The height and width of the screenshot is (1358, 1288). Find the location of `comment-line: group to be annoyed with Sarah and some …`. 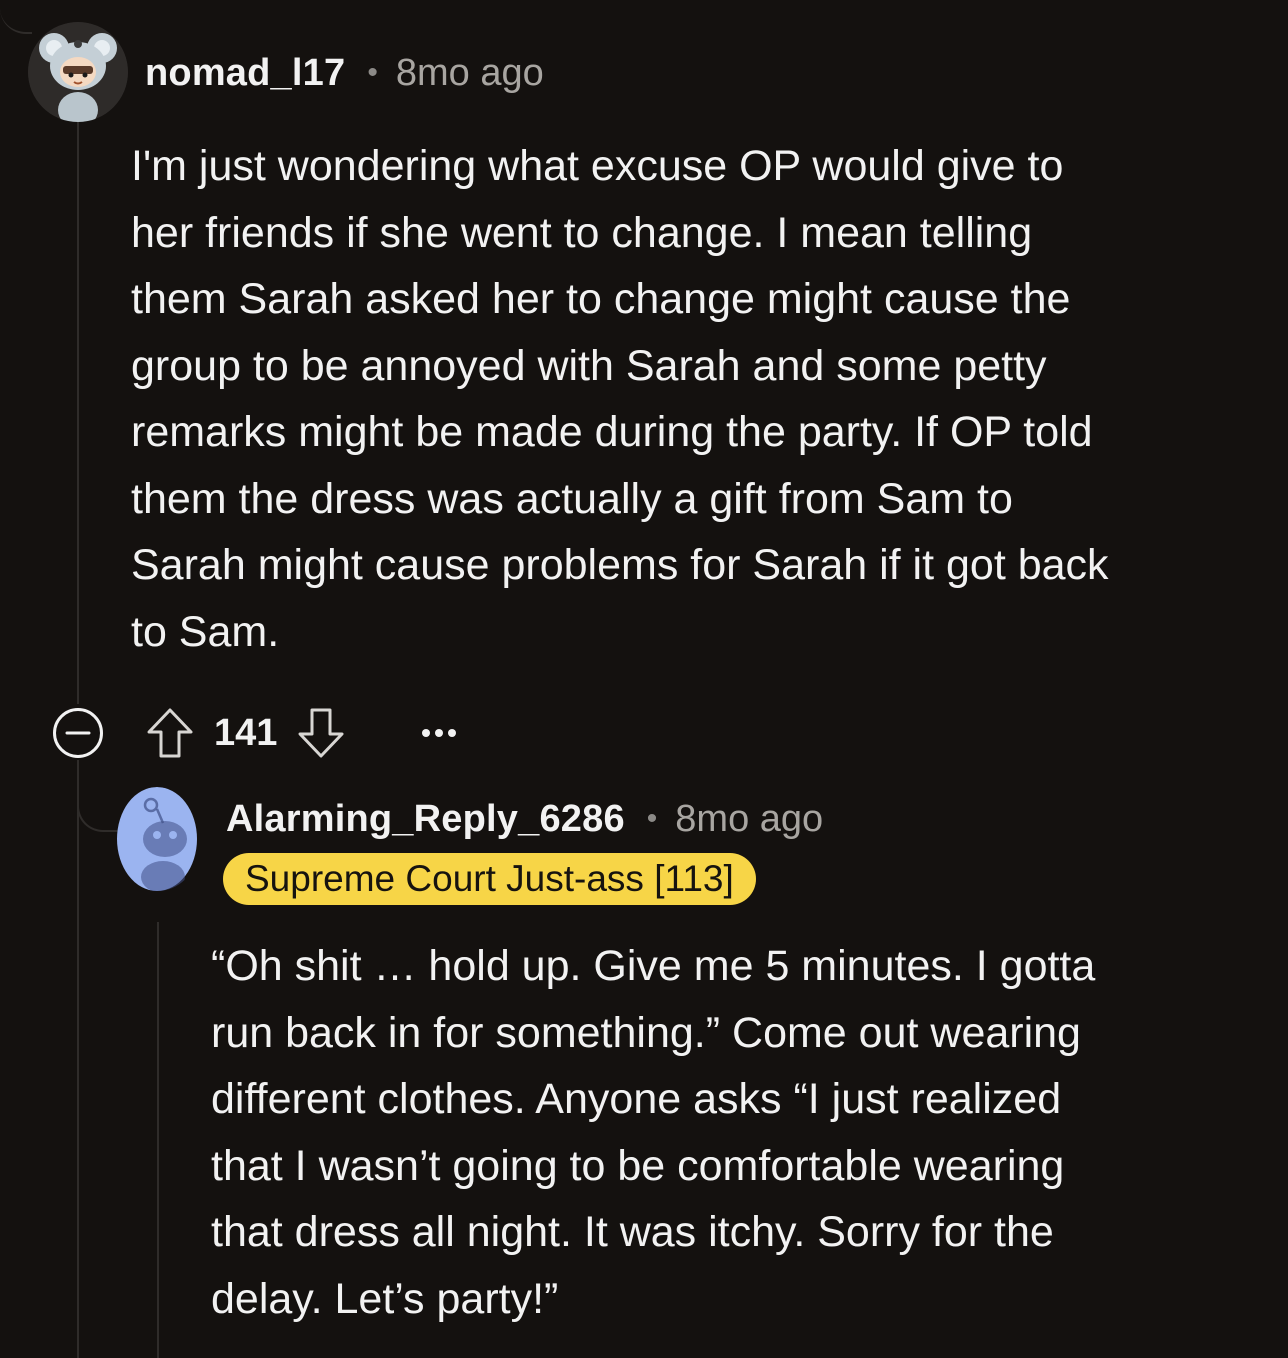

comment-line: group to be annoyed with Sarah and some … is located at coordinates (589, 365).